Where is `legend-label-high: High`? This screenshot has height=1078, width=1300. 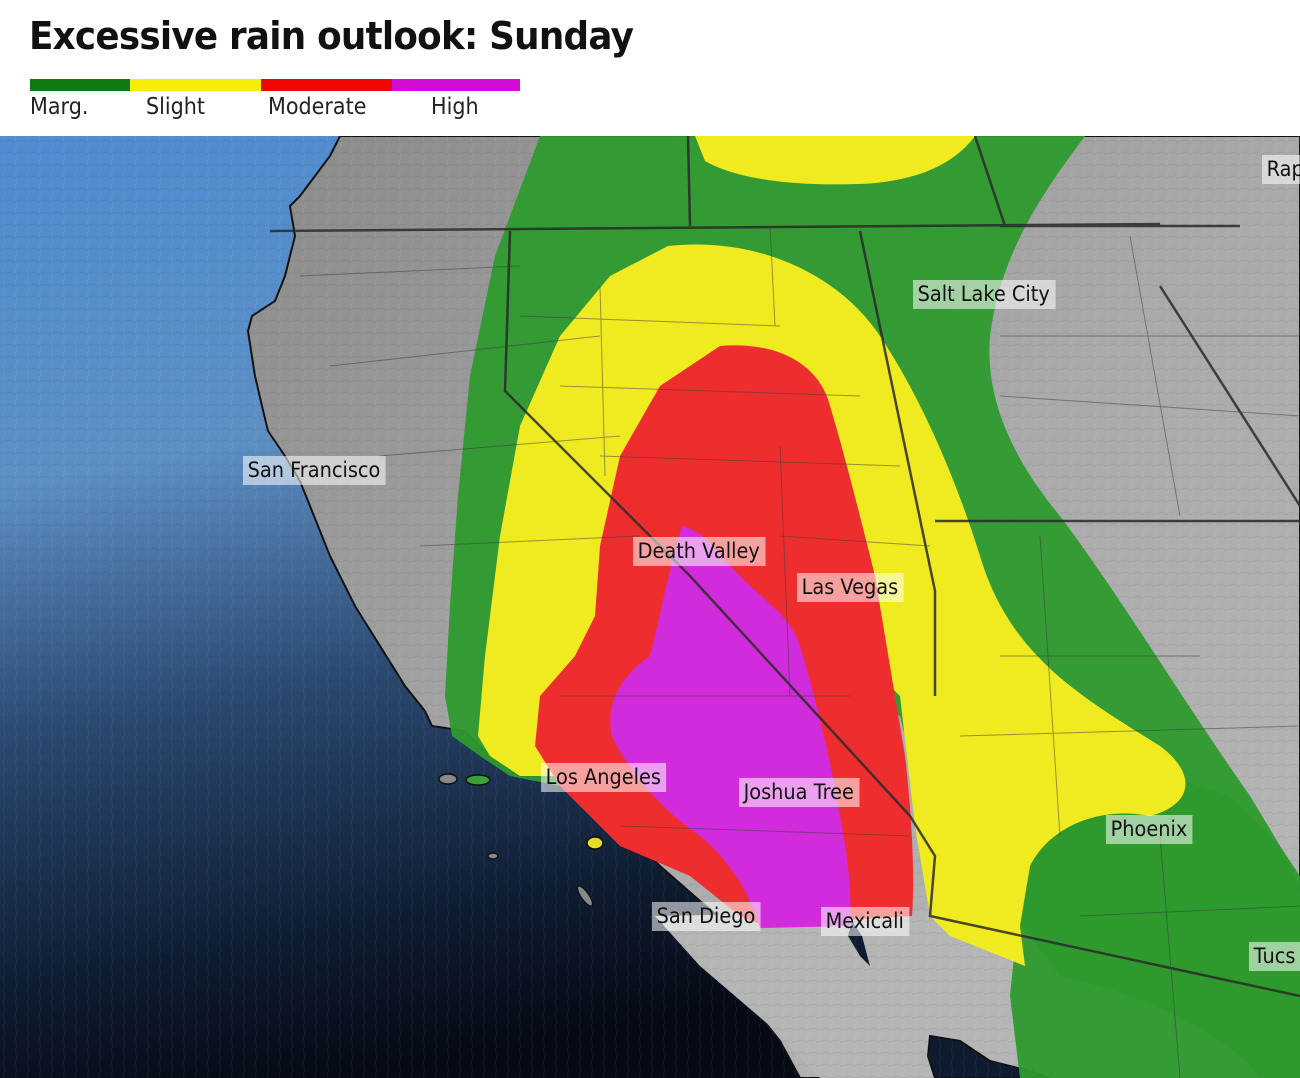
legend-label-high: High is located at coordinates (455, 107).